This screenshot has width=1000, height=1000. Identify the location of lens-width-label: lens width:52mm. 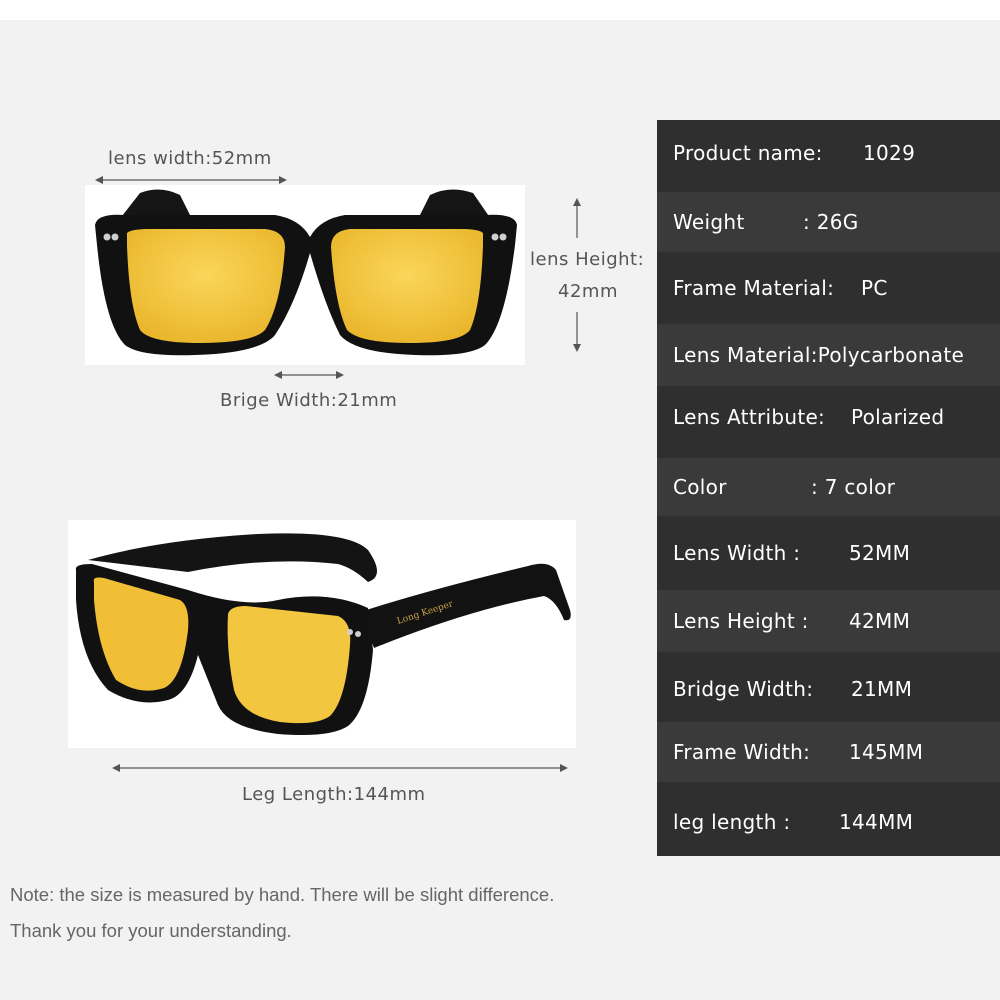
(190, 158).